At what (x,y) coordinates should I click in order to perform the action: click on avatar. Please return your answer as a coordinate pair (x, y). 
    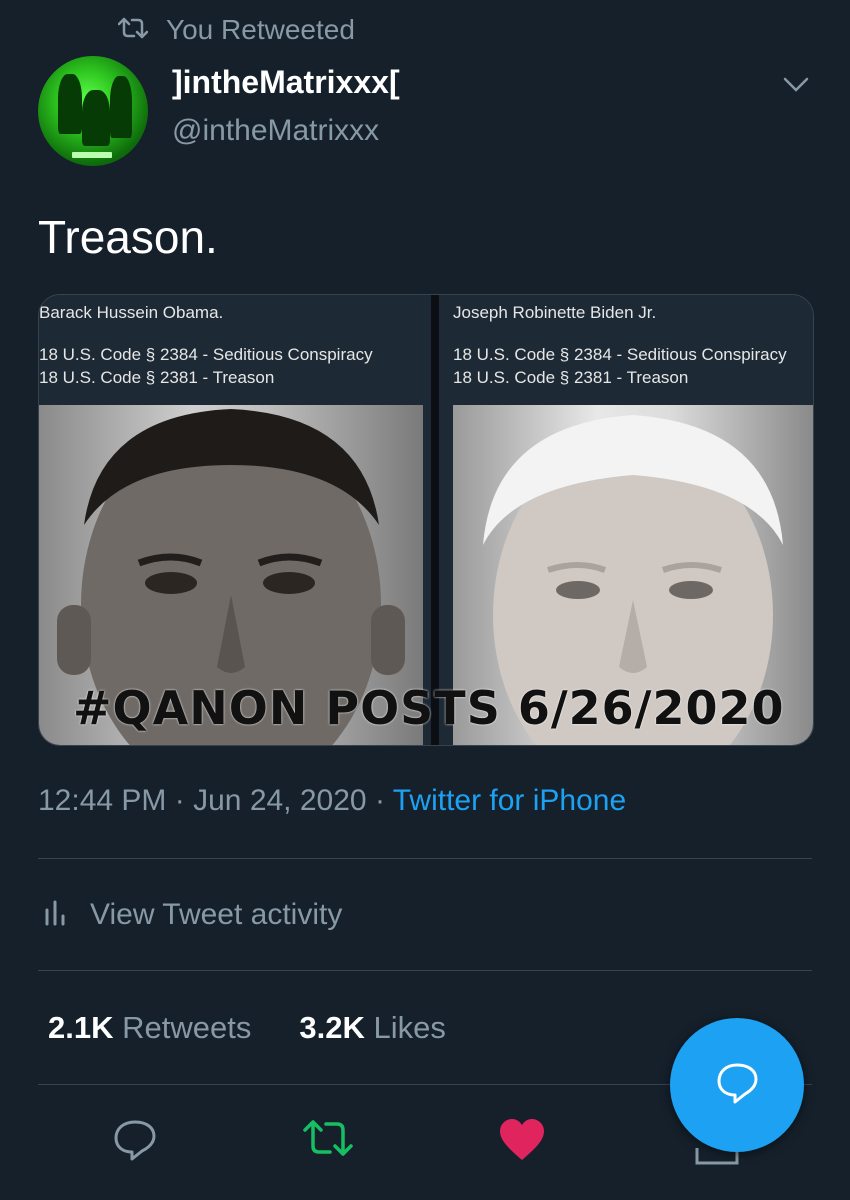
    Looking at the image, I should click on (93, 111).